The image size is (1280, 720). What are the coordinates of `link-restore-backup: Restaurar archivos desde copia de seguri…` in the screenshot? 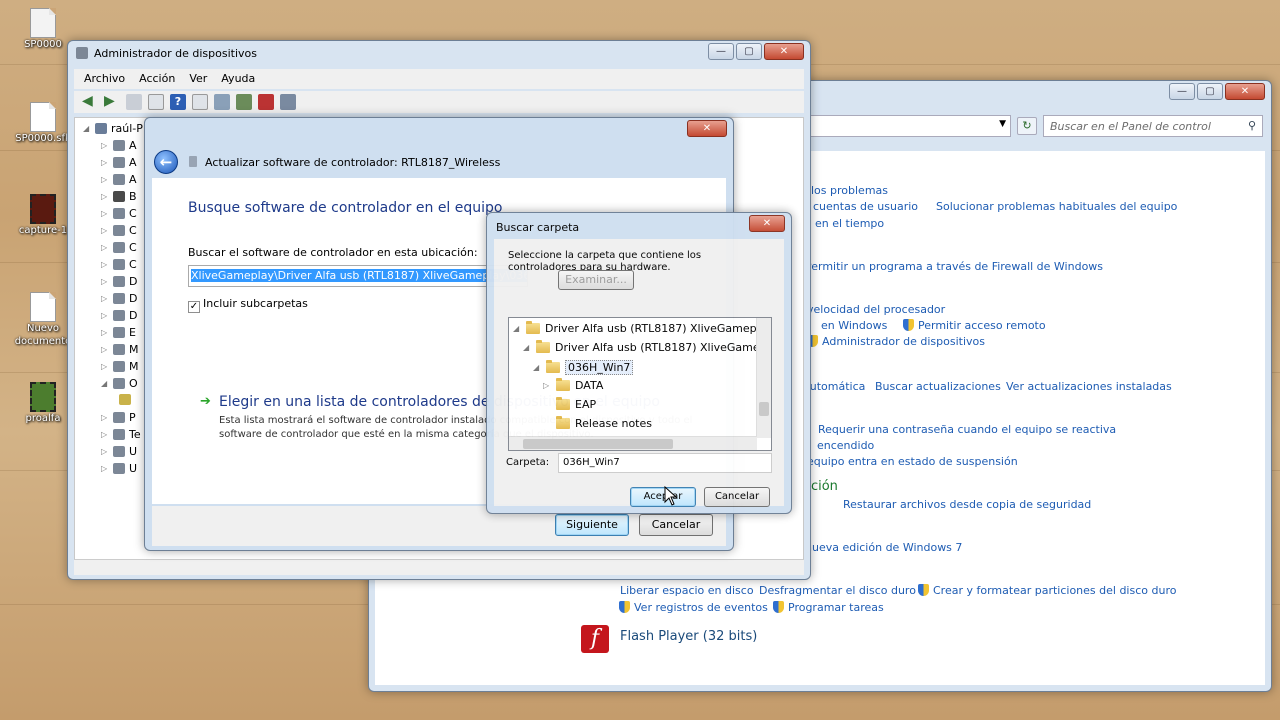 It's located at (967, 504).